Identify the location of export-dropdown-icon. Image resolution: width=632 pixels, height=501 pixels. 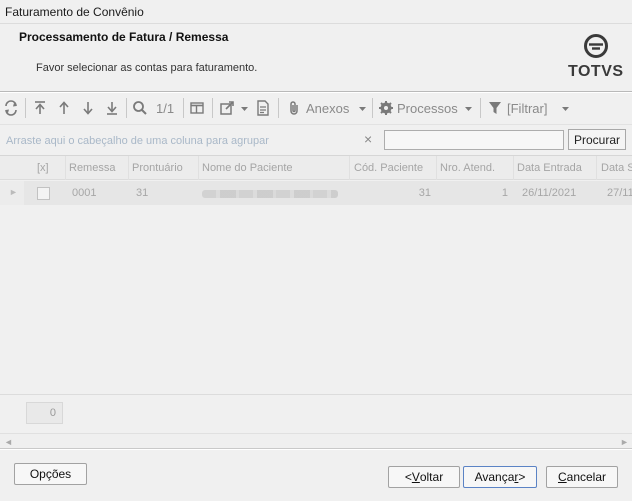
(244, 108).